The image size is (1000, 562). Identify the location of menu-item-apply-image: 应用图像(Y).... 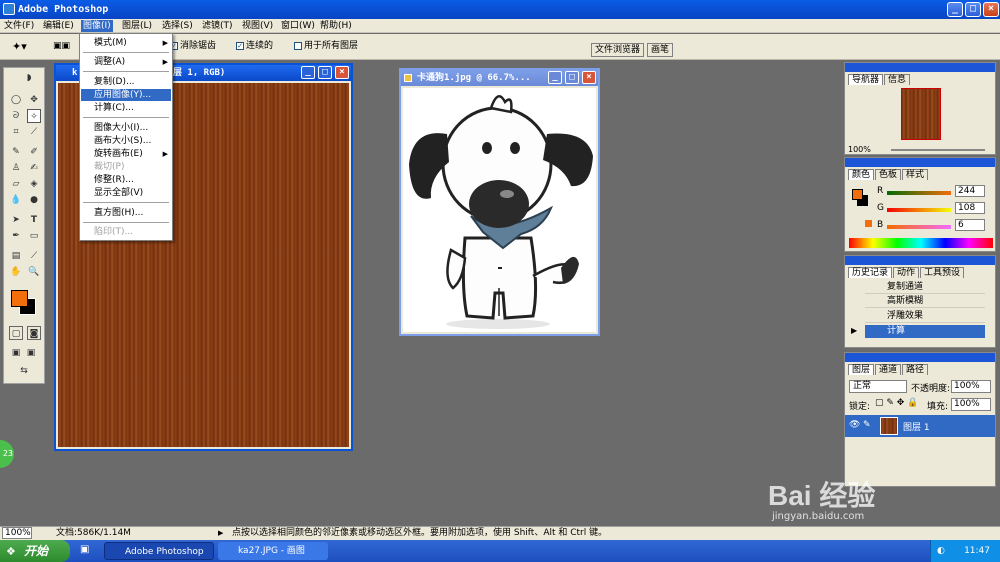
(126, 95).